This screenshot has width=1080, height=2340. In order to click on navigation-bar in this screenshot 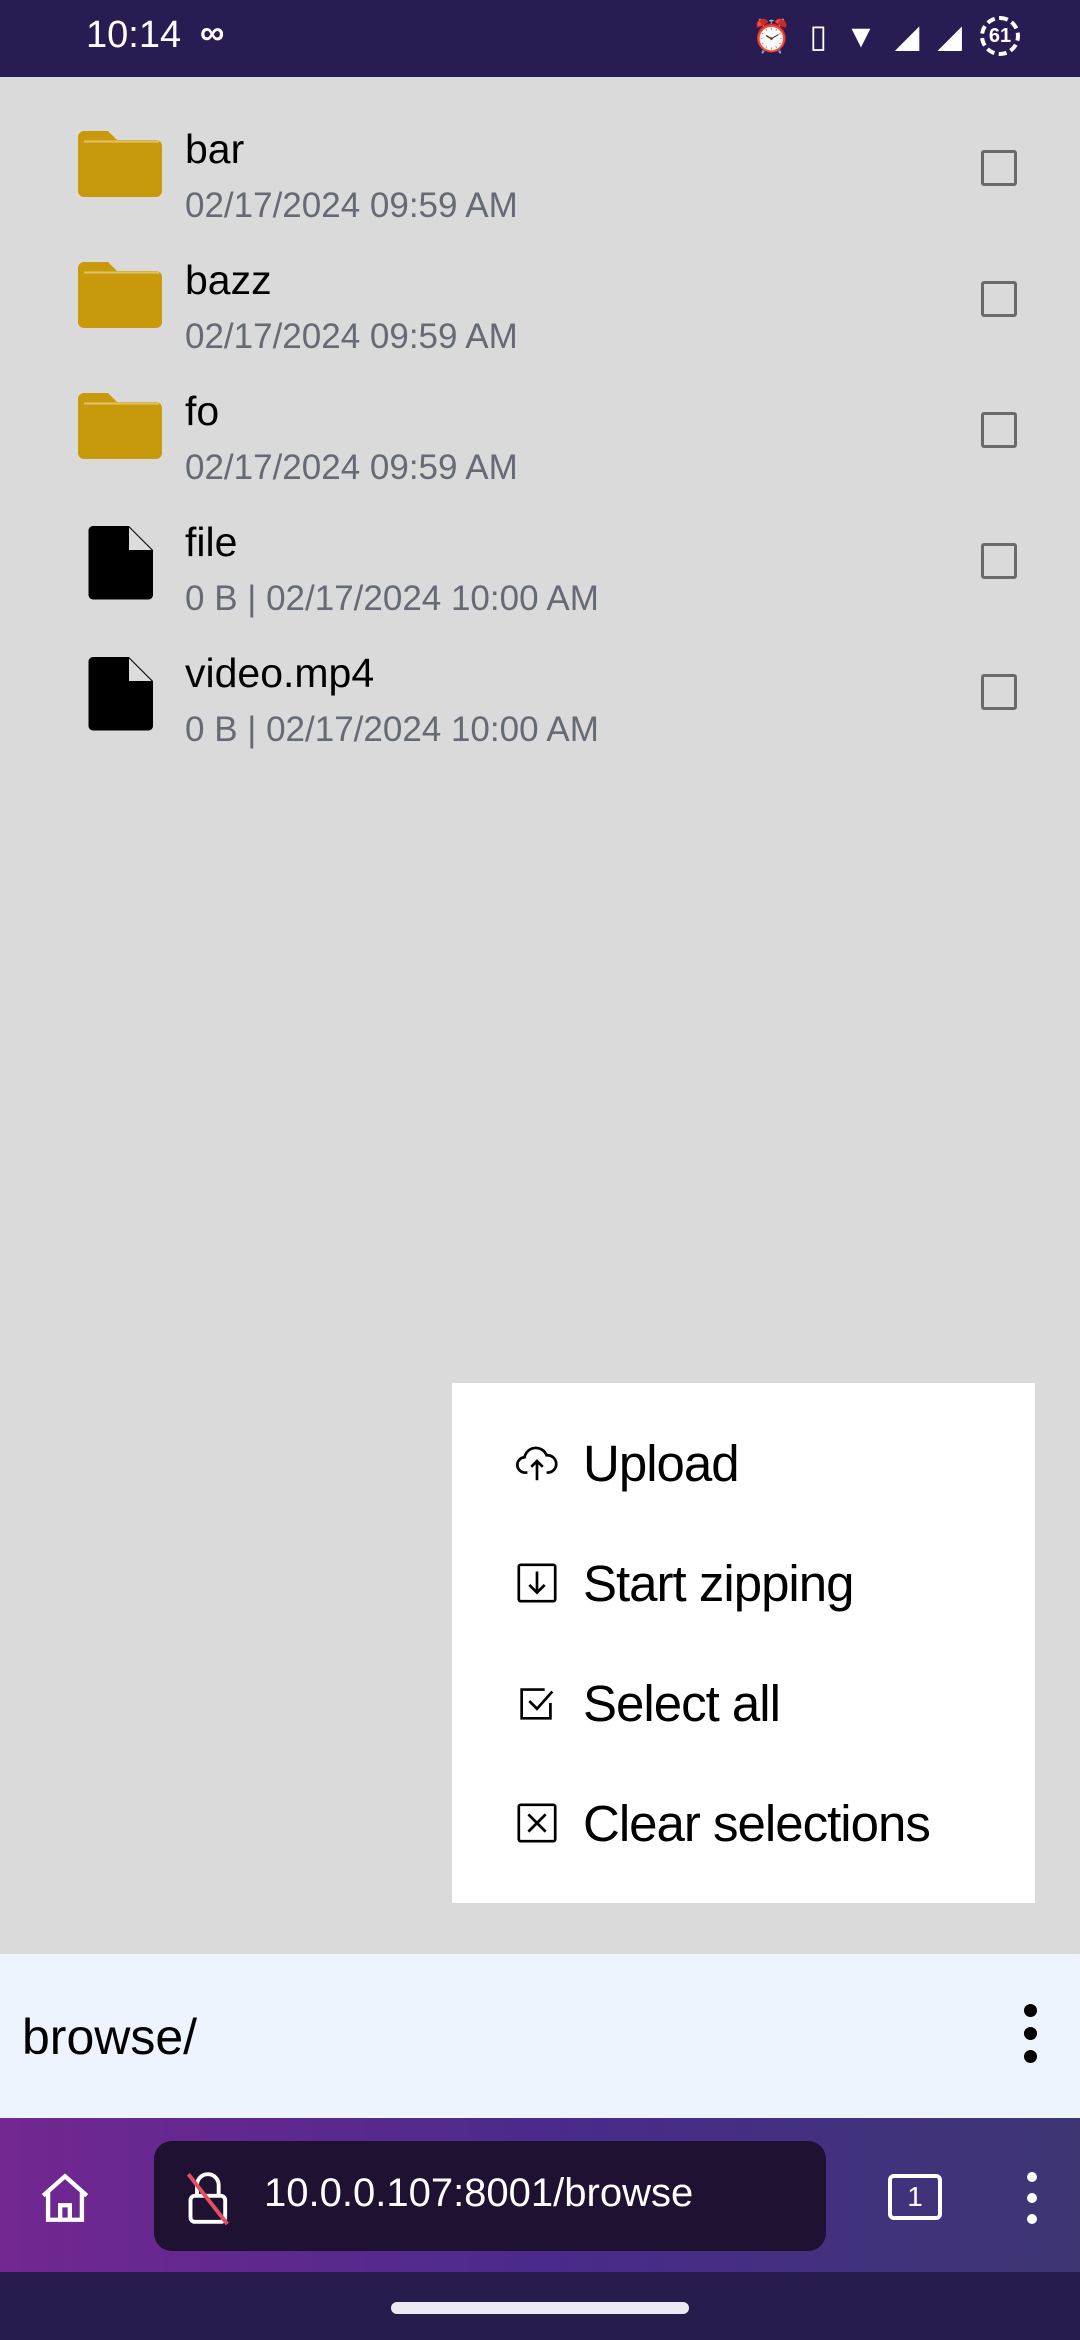, I will do `click(540, 2306)`.